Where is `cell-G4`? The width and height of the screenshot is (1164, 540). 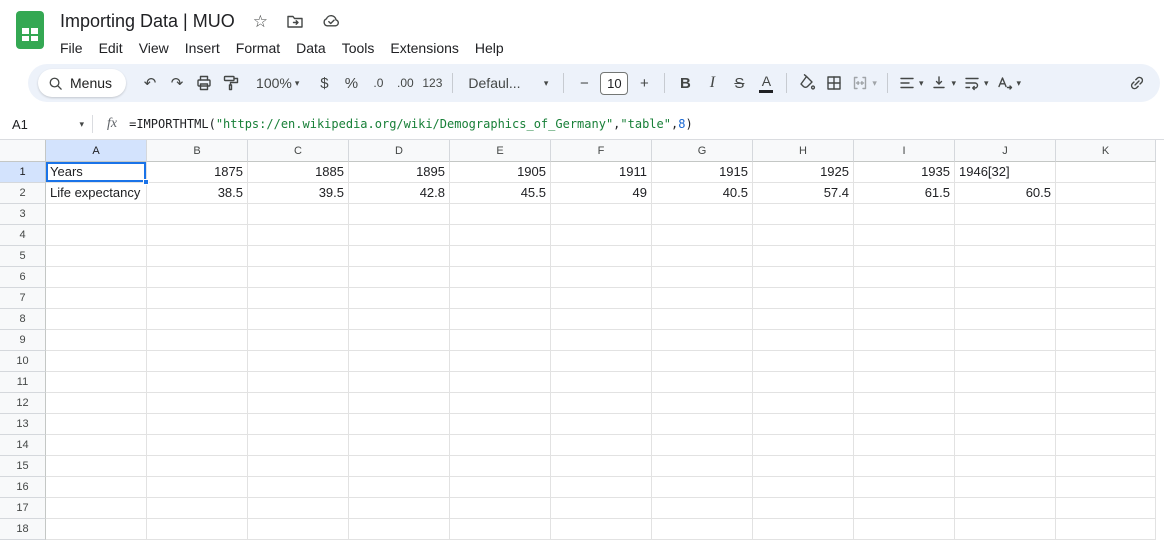 cell-G4 is located at coordinates (702, 235).